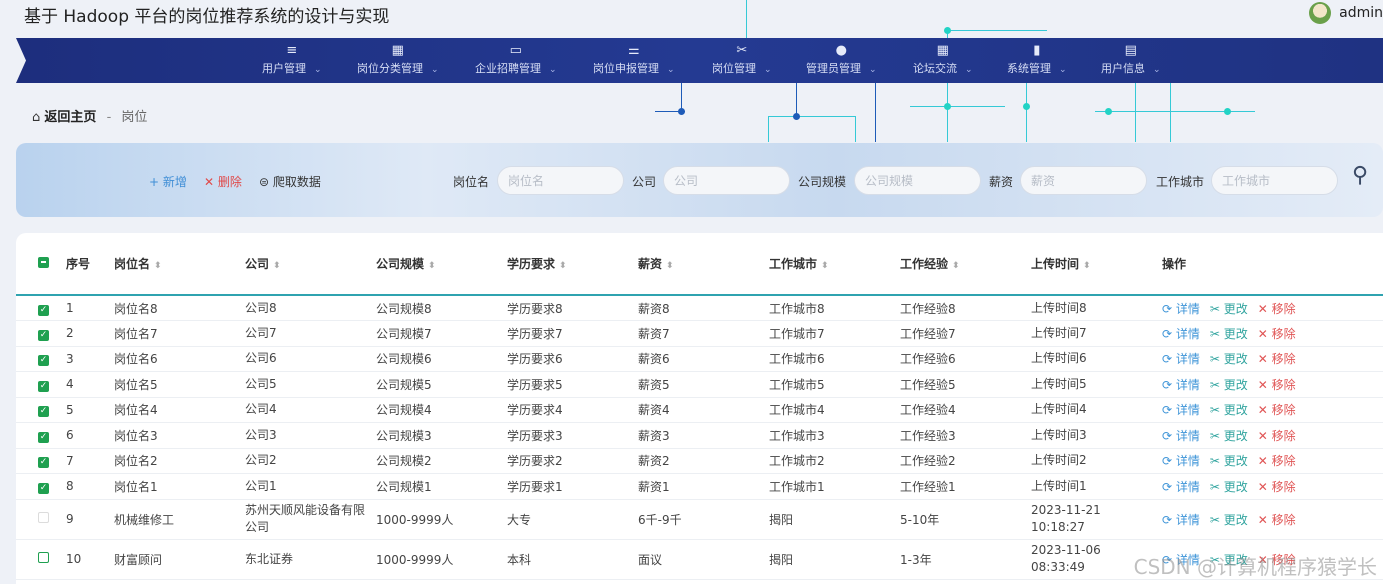 Image resolution: width=1383 pixels, height=584 pixels. I want to click on nav-item-user-info: ▤ 用户信息 ⌄, so click(1131, 59).